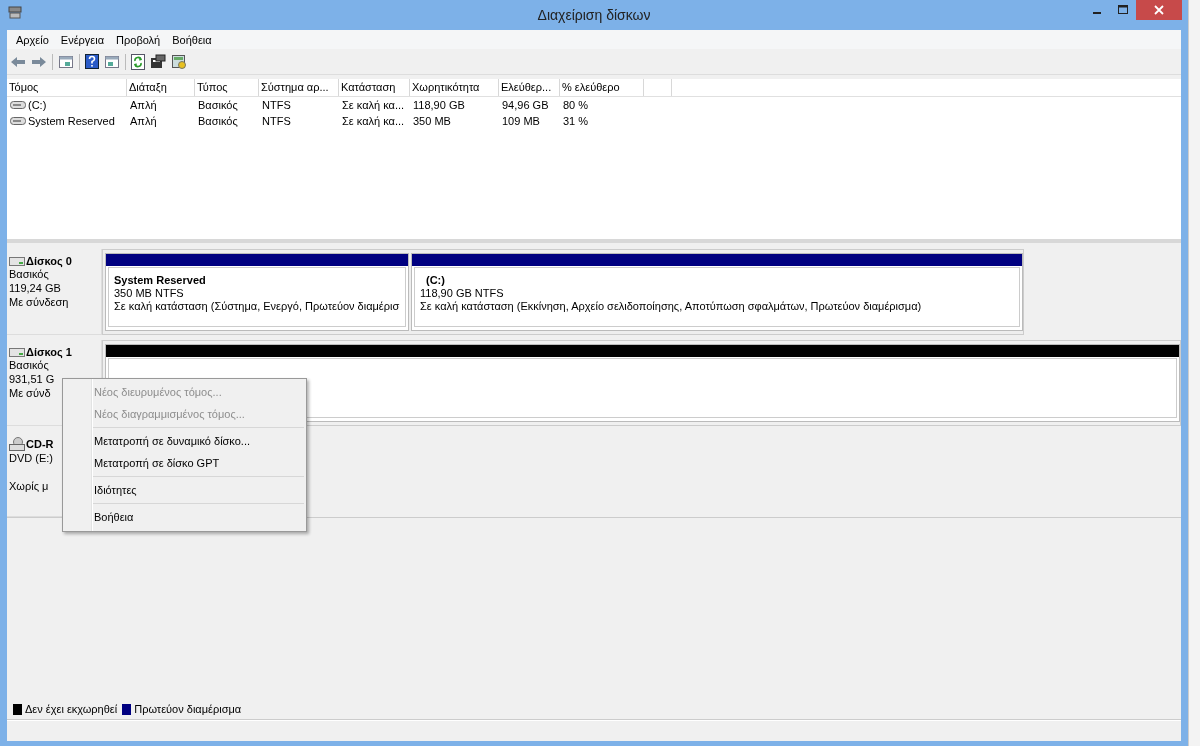  I want to click on partition-name: System Reserved, so click(160, 280).